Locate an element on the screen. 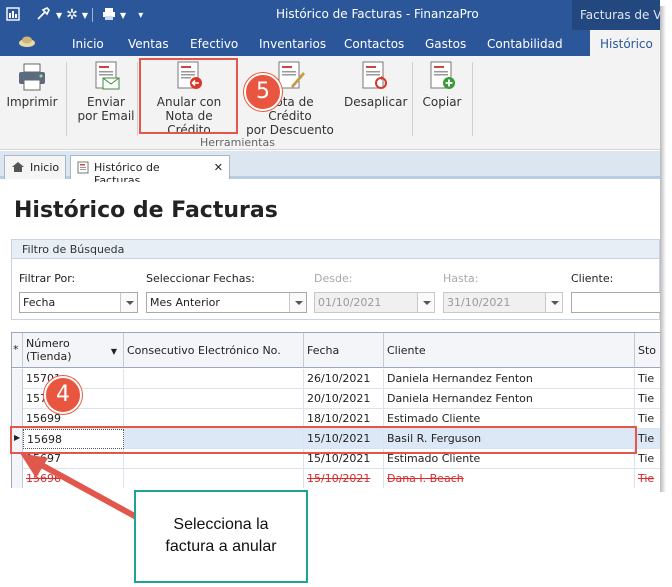 The image size is (672, 587). quick-access-toolbar: ▼ ✲ ▼ ▼ ▾ is located at coordinates (74, 15).